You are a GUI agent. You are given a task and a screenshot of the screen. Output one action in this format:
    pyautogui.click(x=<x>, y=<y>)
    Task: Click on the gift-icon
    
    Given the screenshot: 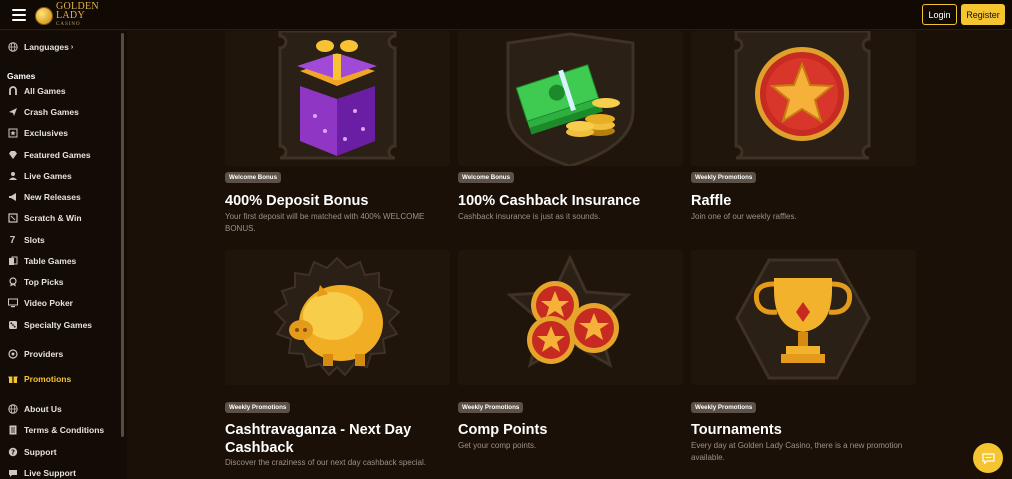 What is the action you would take?
    pyautogui.click(x=12, y=379)
    